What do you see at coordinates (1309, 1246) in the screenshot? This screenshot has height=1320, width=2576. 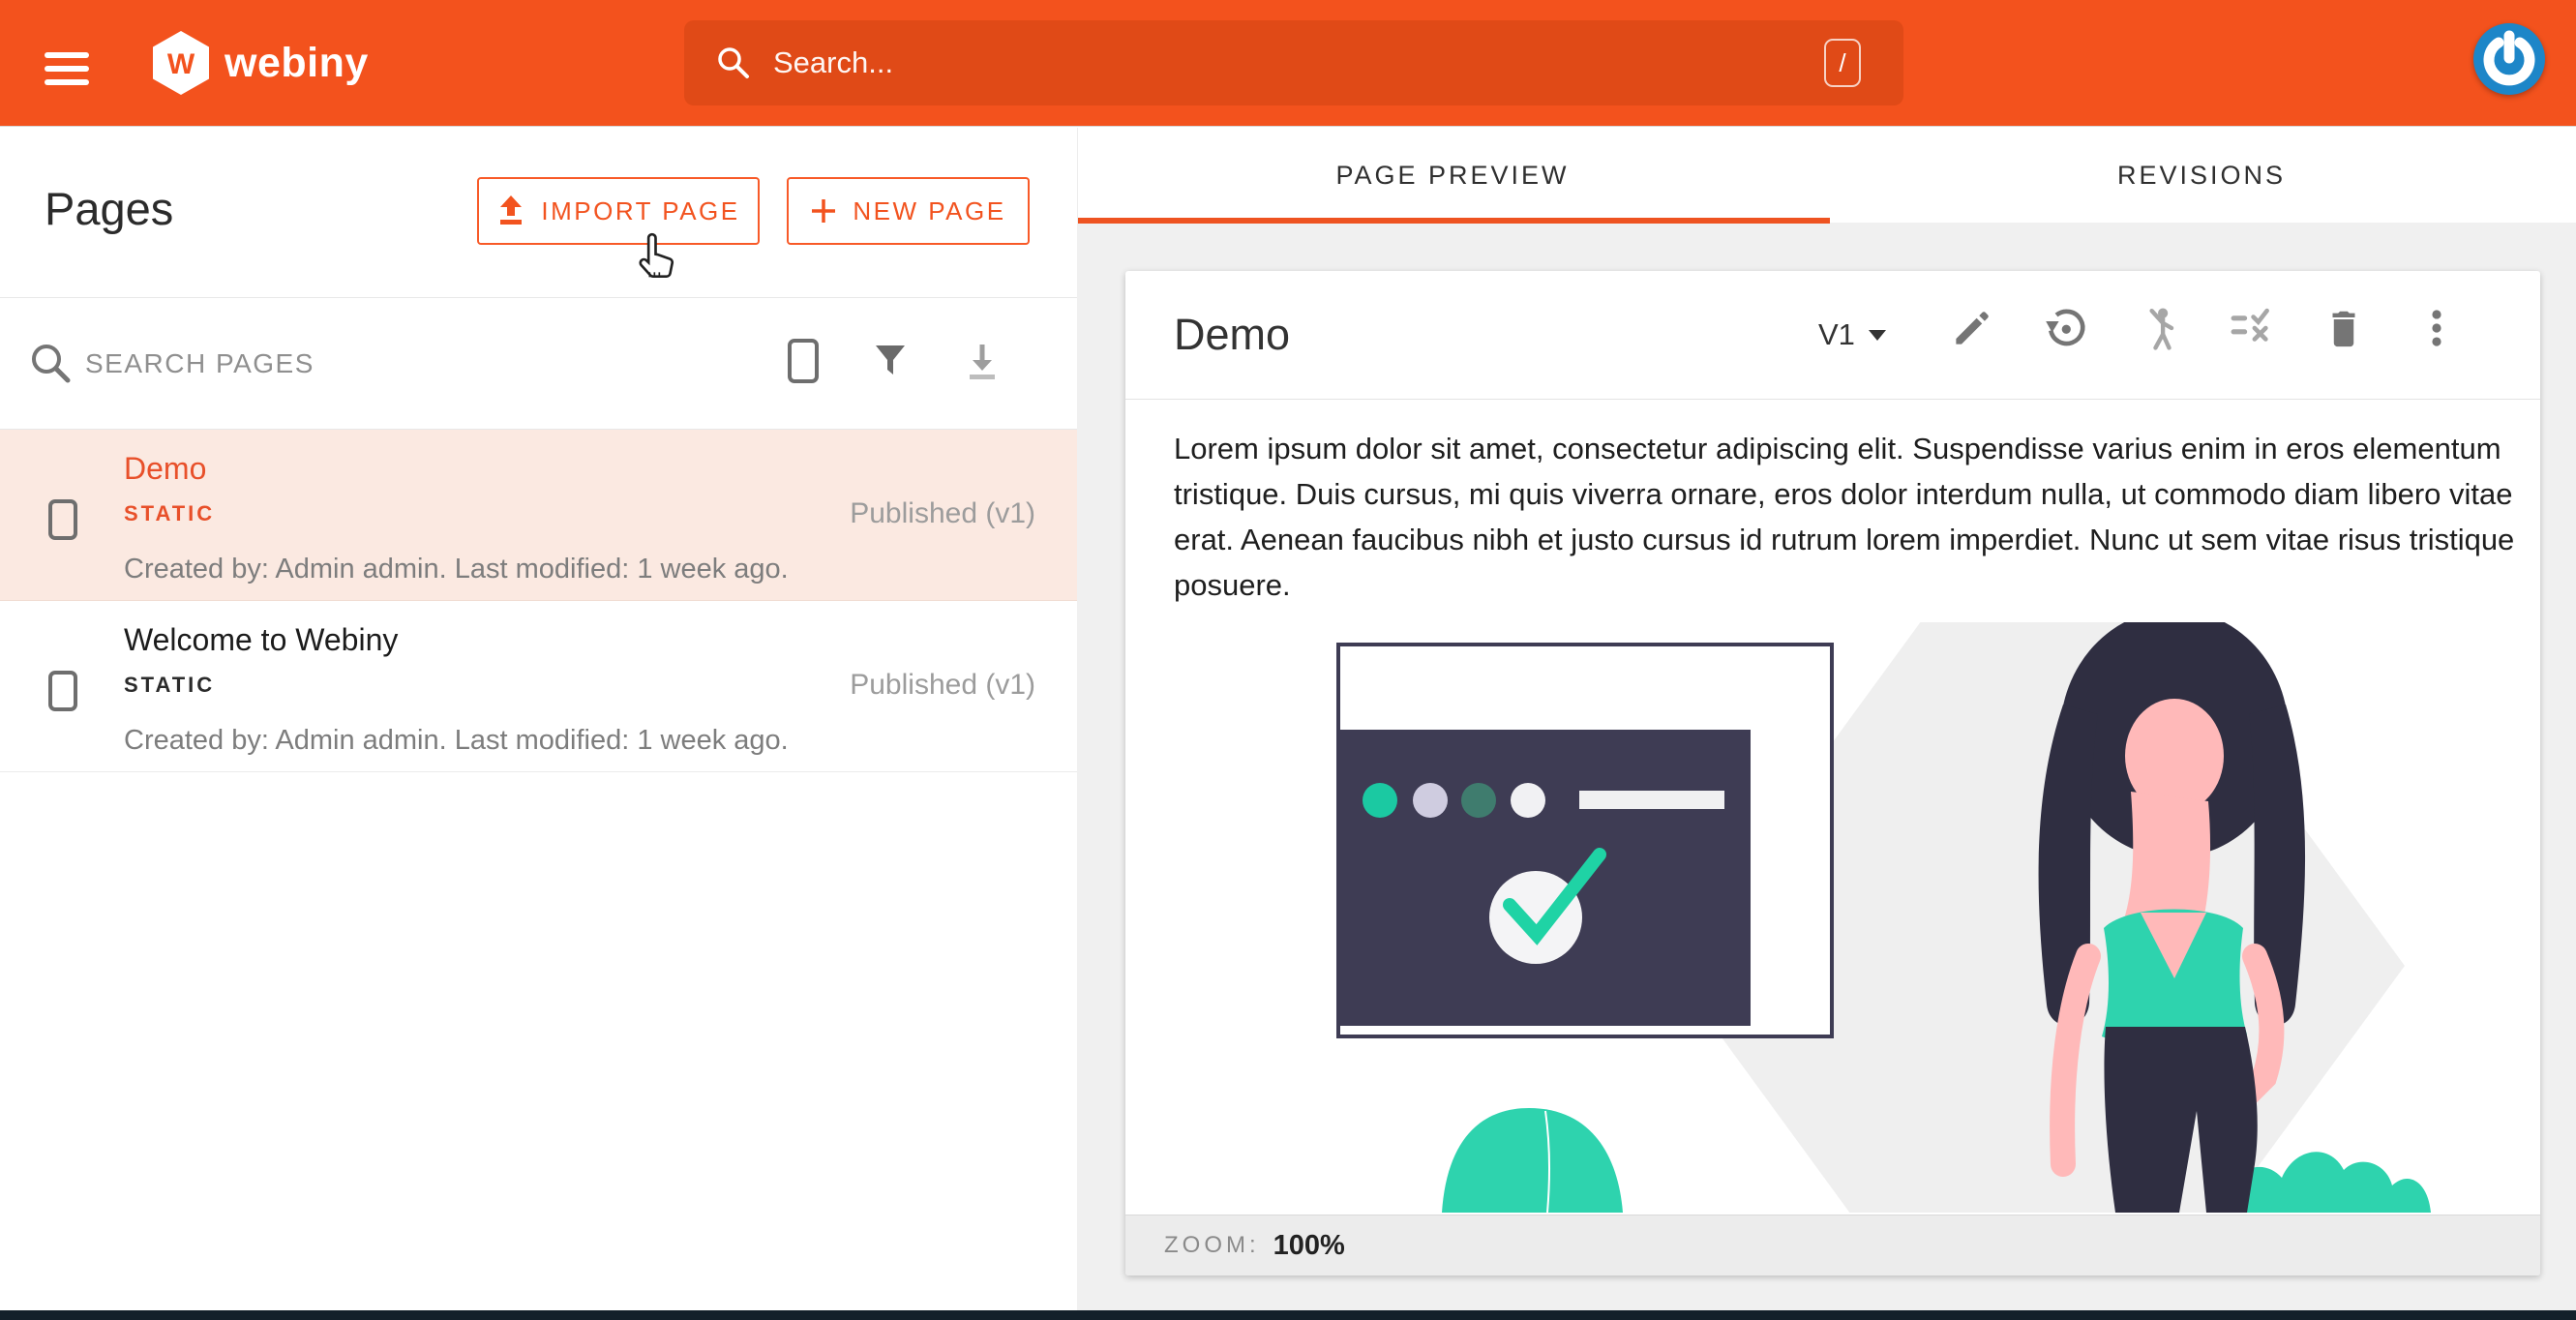 I see `zoom-value: 100%` at bounding box center [1309, 1246].